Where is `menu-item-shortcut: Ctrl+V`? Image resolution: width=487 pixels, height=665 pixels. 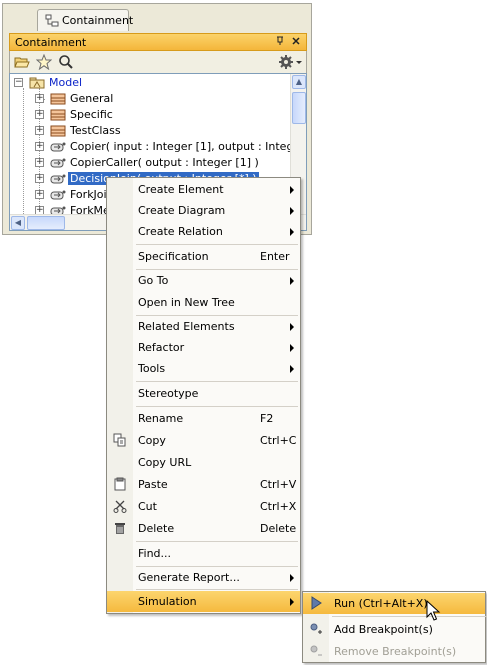
menu-item-shortcut: Ctrl+V is located at coordinates (278, 484).